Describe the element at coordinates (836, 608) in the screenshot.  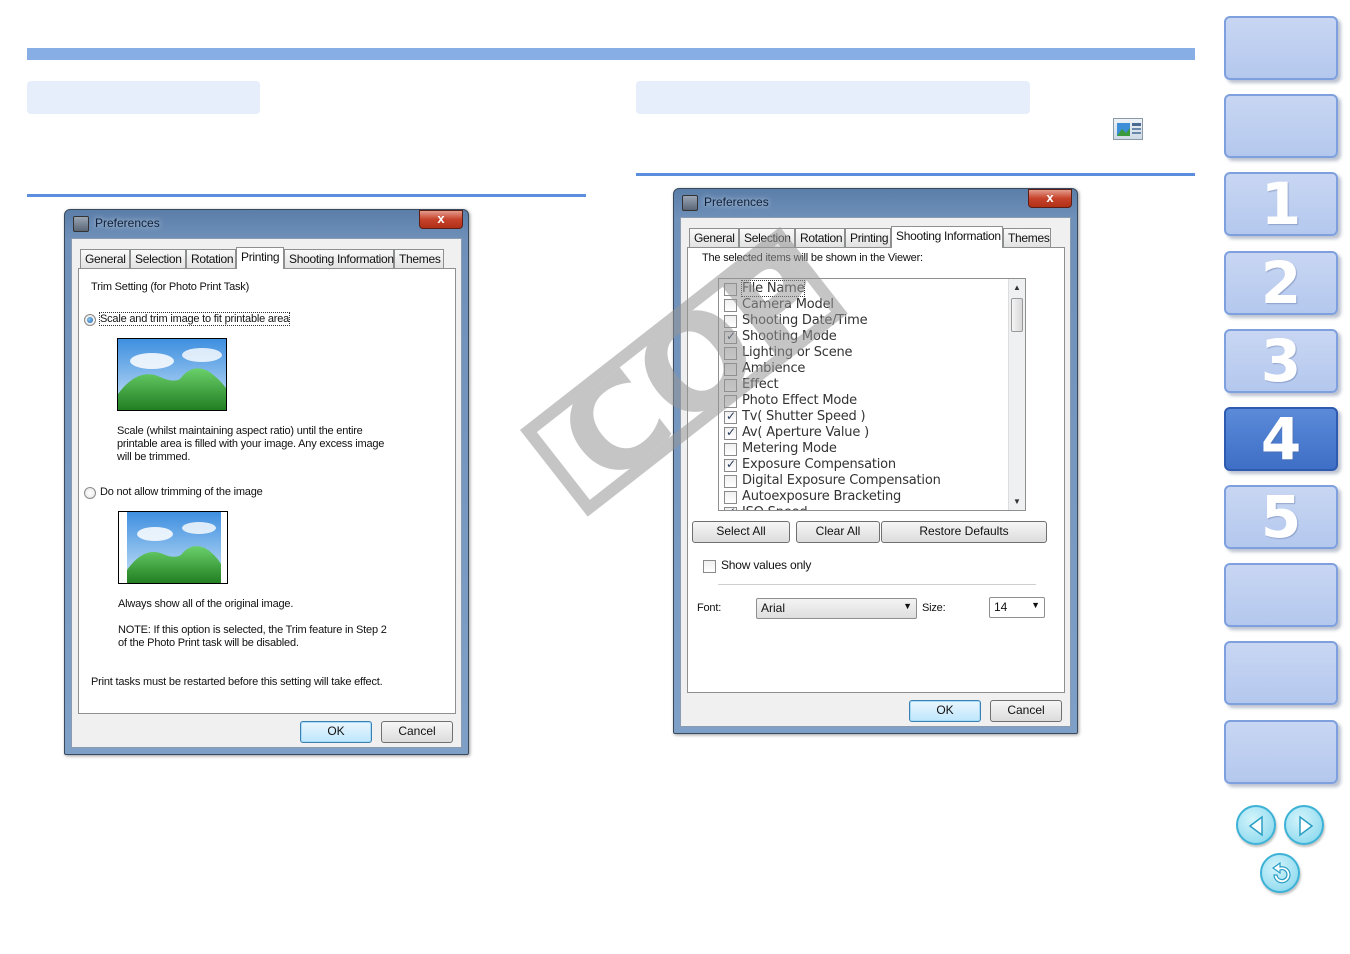
I see `font-select: Arial ▼` at that location.